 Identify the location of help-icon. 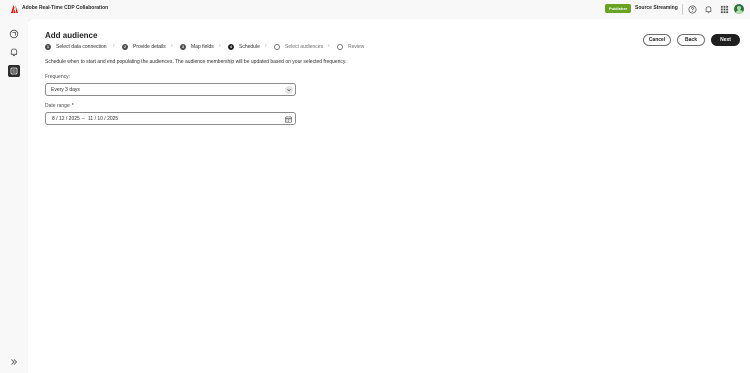
(692, 9).